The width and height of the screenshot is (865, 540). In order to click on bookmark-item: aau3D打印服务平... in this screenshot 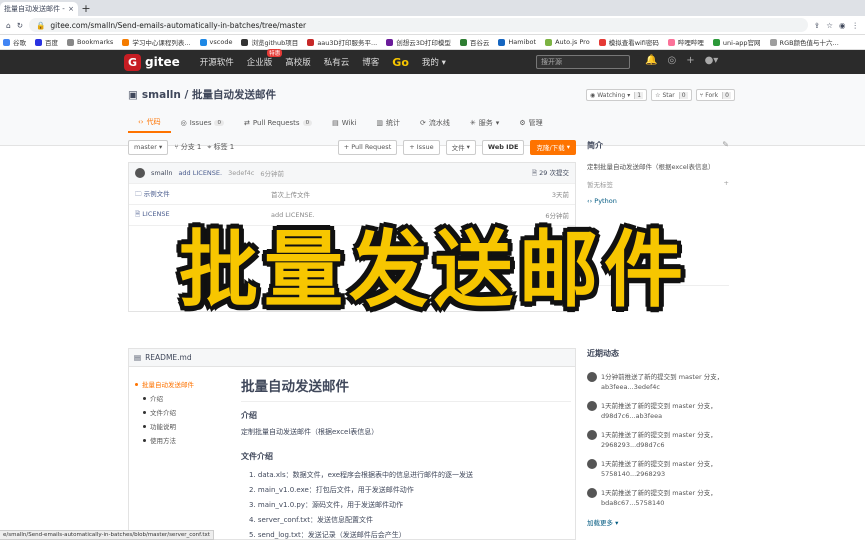, I will do `click(342, 42)`.